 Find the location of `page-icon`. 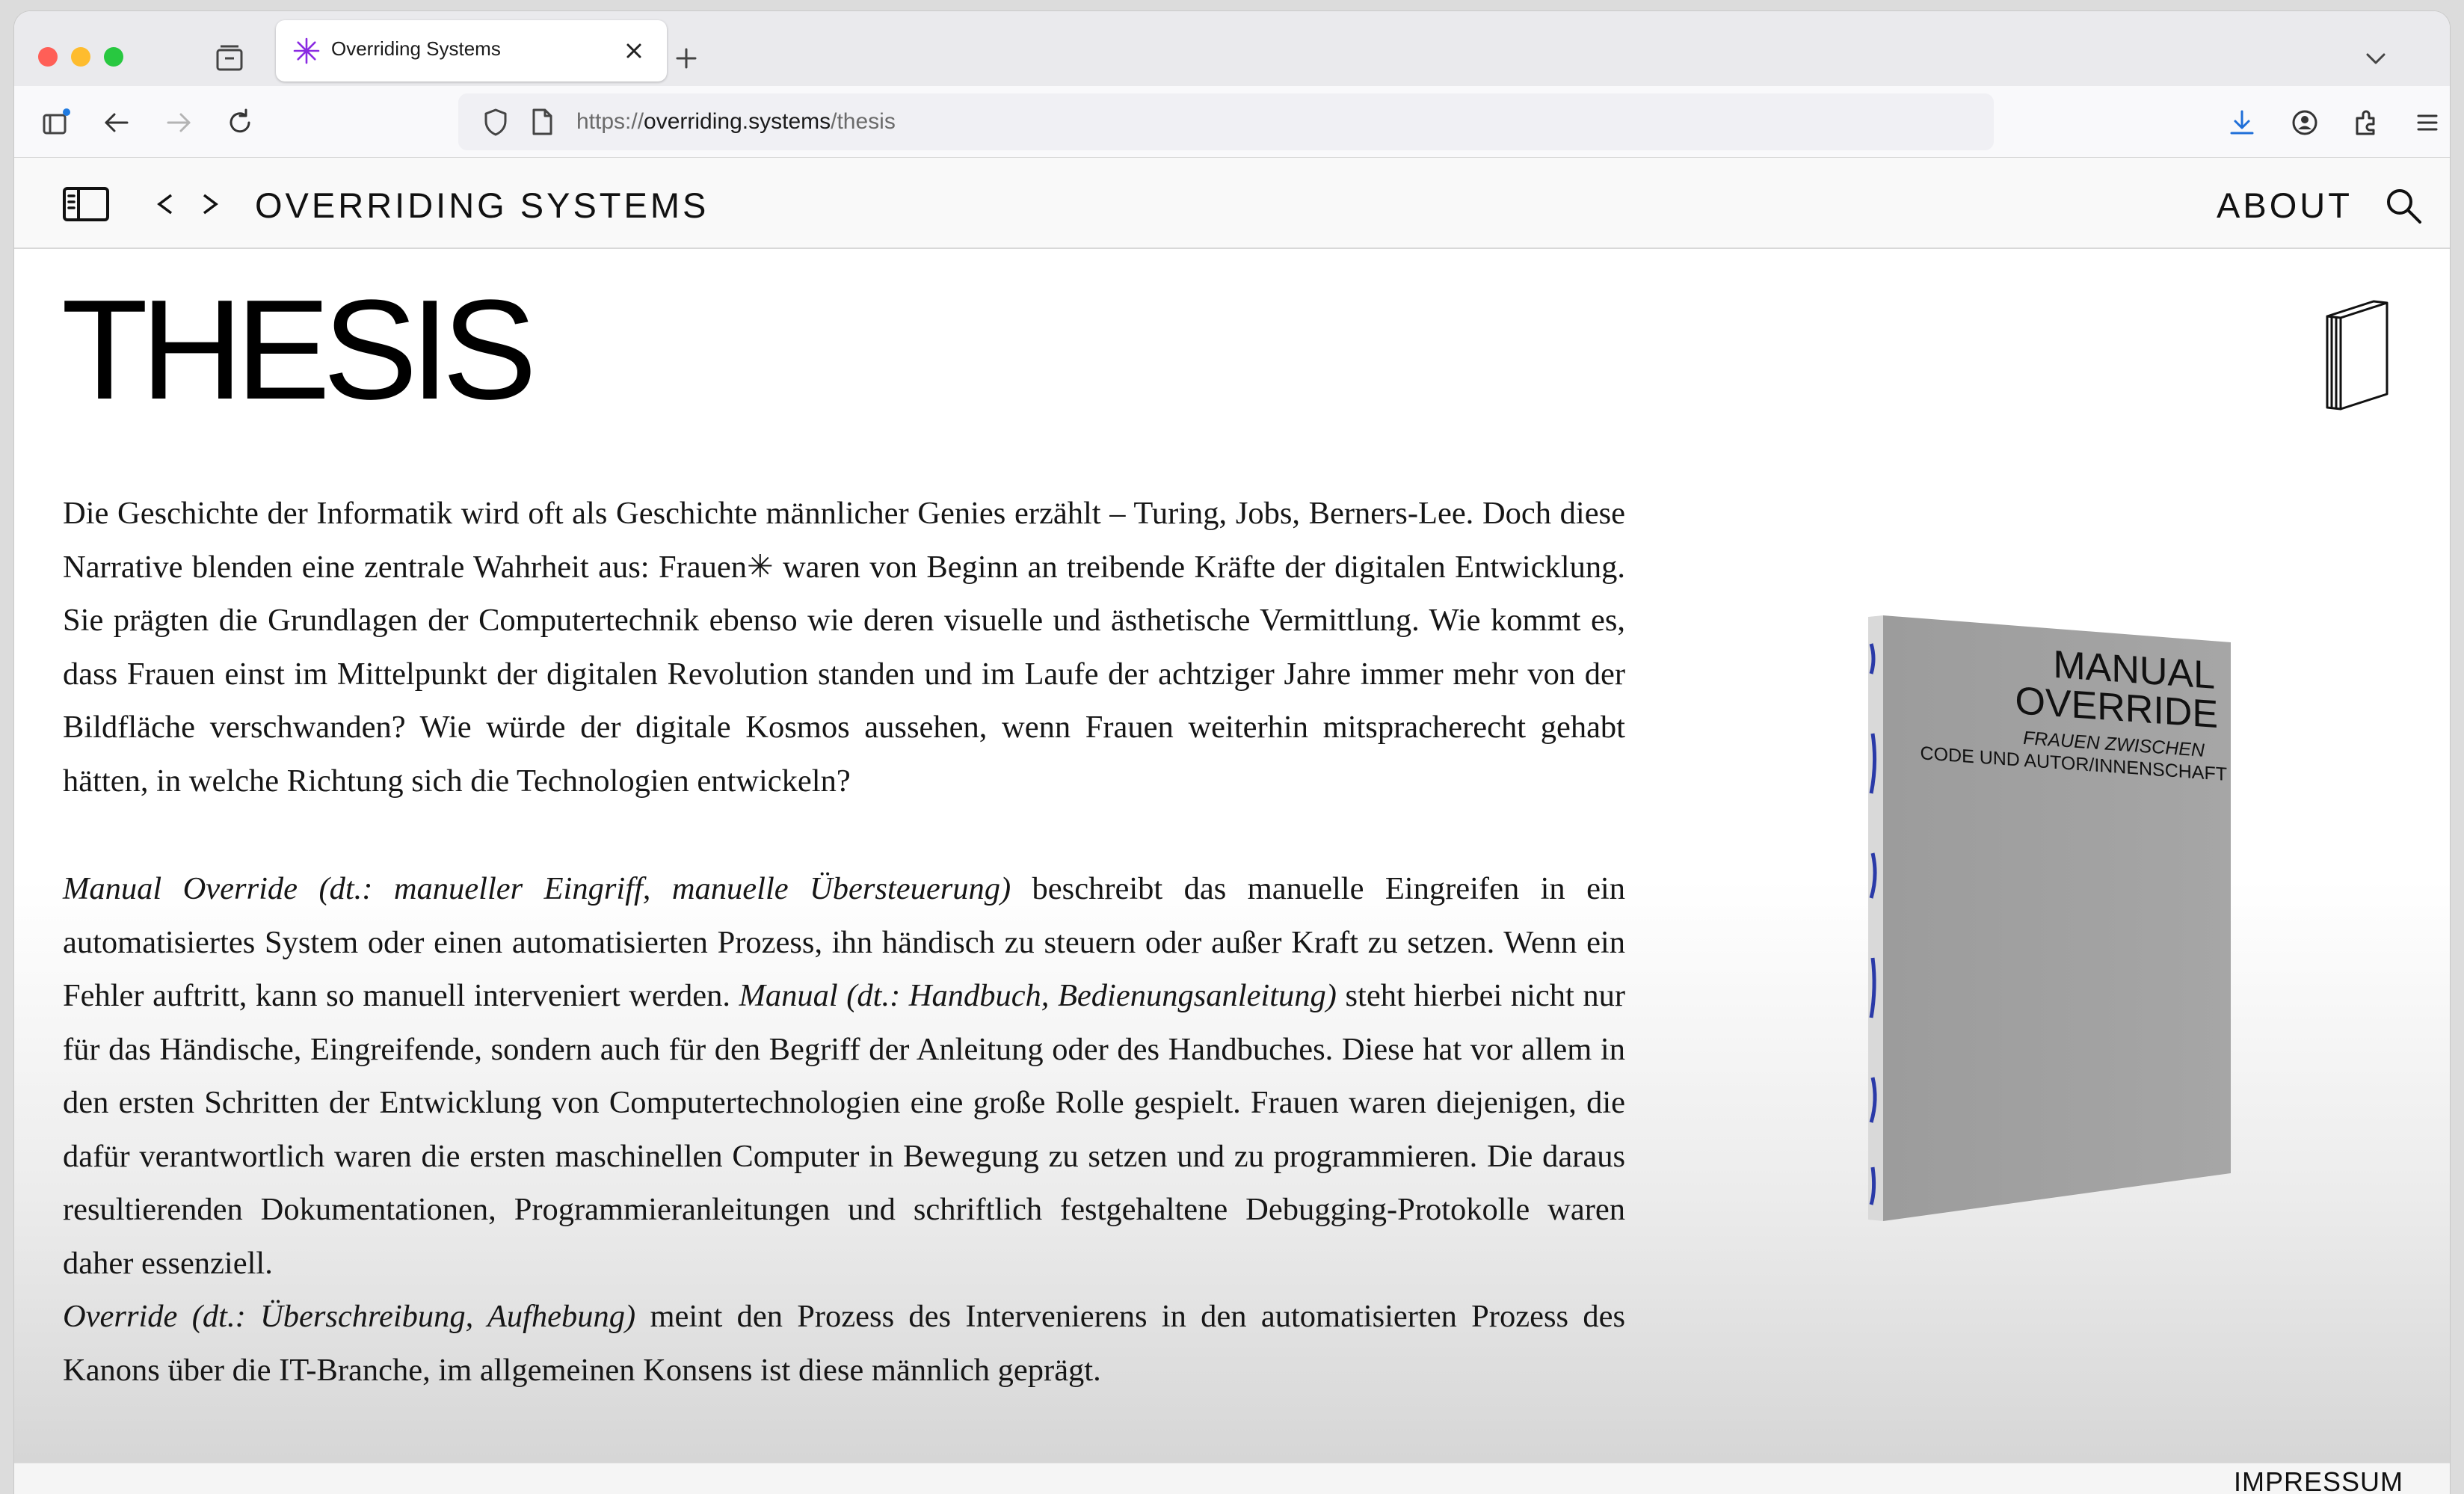

page-icon is located at coordinates (542, 121).